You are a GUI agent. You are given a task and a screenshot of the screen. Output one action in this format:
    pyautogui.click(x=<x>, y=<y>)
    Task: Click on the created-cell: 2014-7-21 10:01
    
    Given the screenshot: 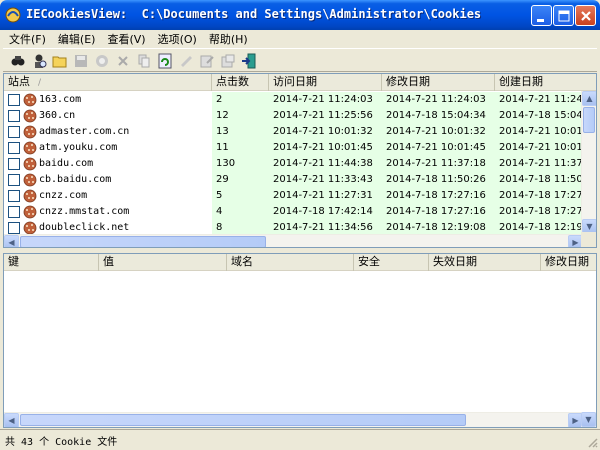 What is the action you would take?
    pyautogui.click(x=541, y=147)
    